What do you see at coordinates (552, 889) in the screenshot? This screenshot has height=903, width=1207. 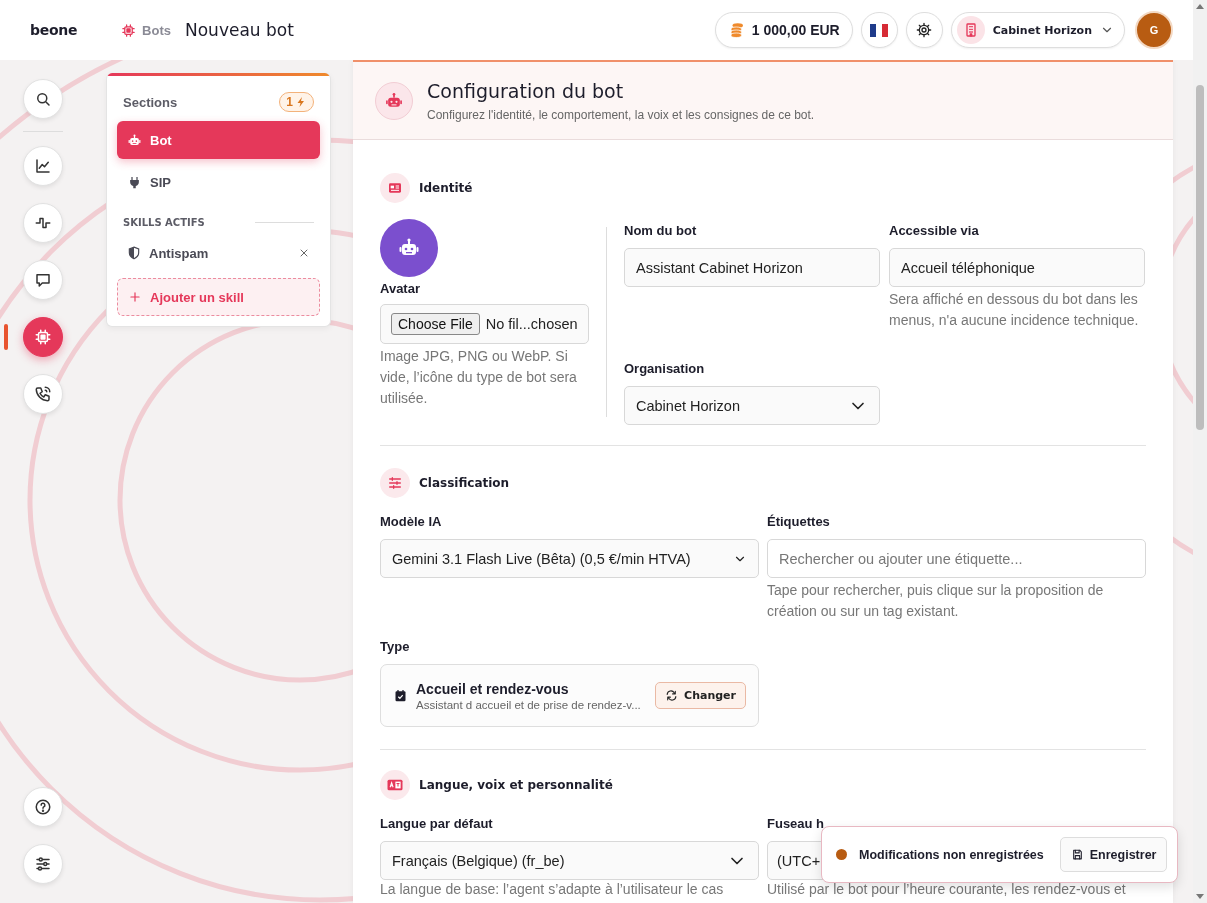 I see `help-text: La langue de base: l’agent s’adapte à l’utilisateur le cas` at bounding box center [552, 889].